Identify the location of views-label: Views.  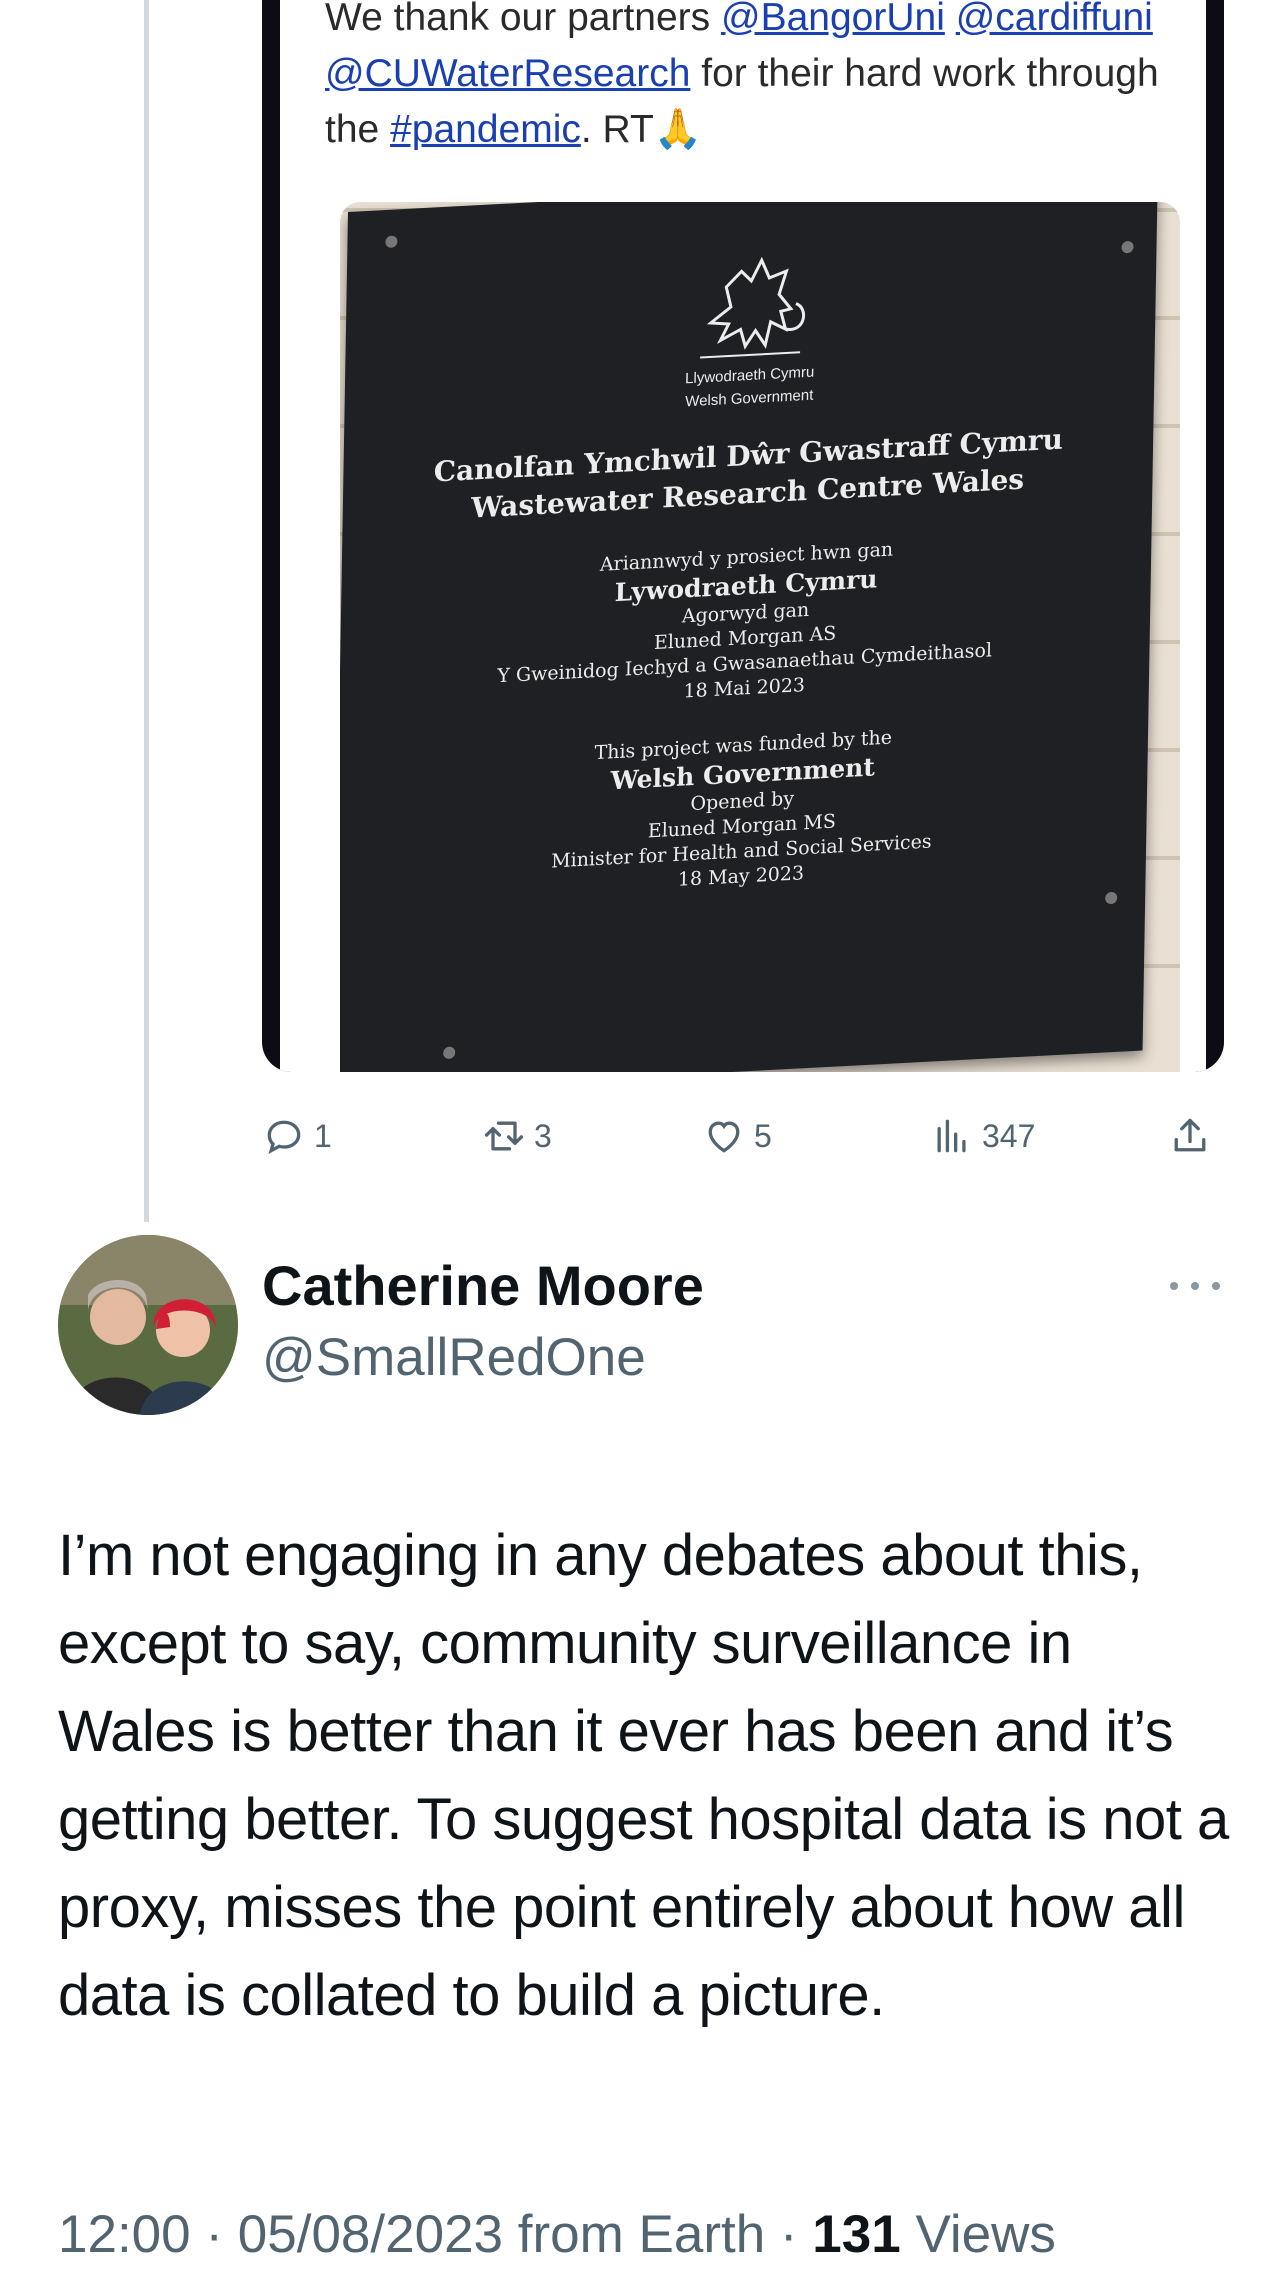
(985, 2234).